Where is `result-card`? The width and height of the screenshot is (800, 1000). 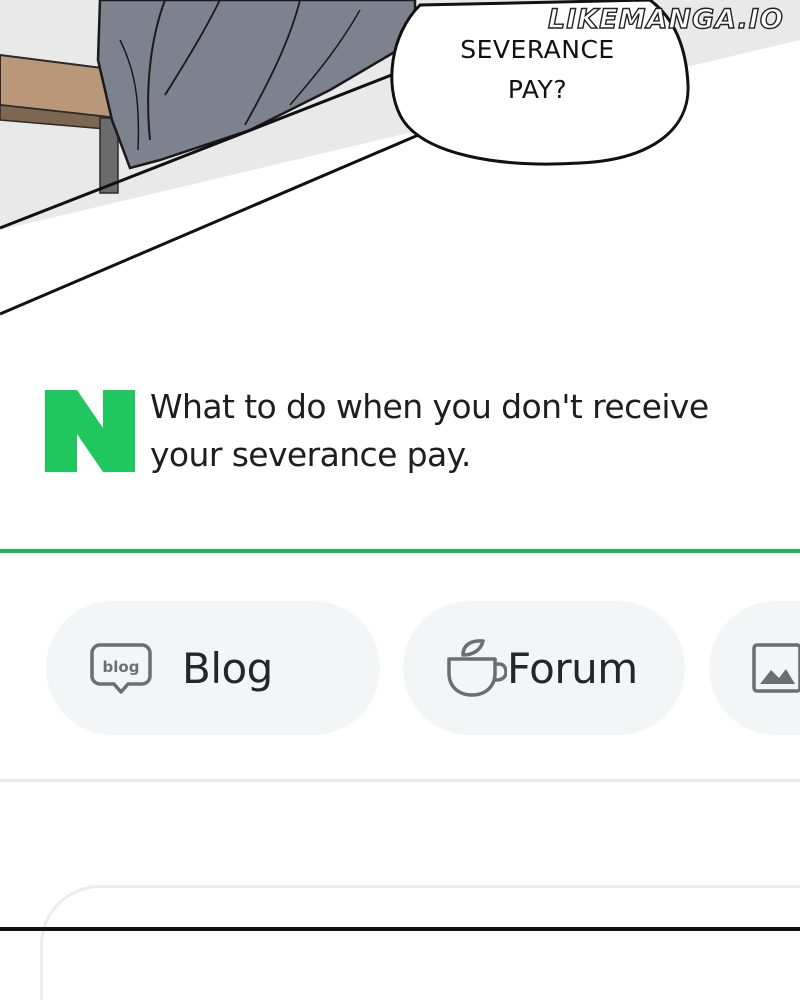
result-card is located at coordinates (420, 942).